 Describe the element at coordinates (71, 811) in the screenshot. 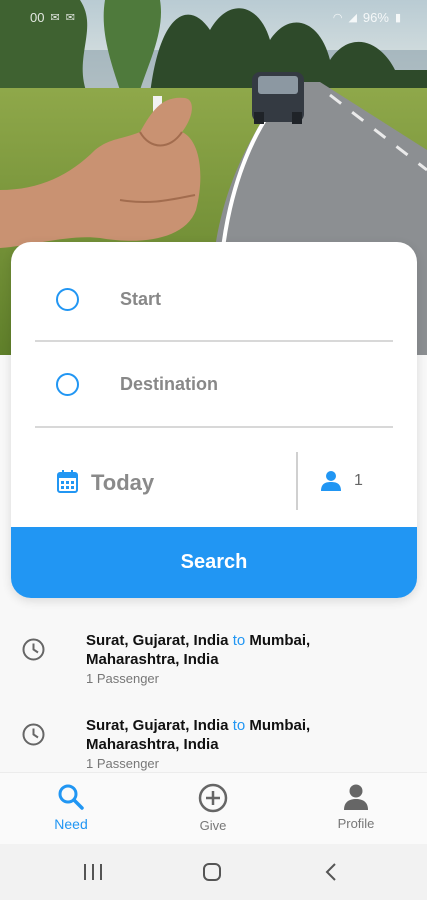

I see `nav-need: Need` at that location.